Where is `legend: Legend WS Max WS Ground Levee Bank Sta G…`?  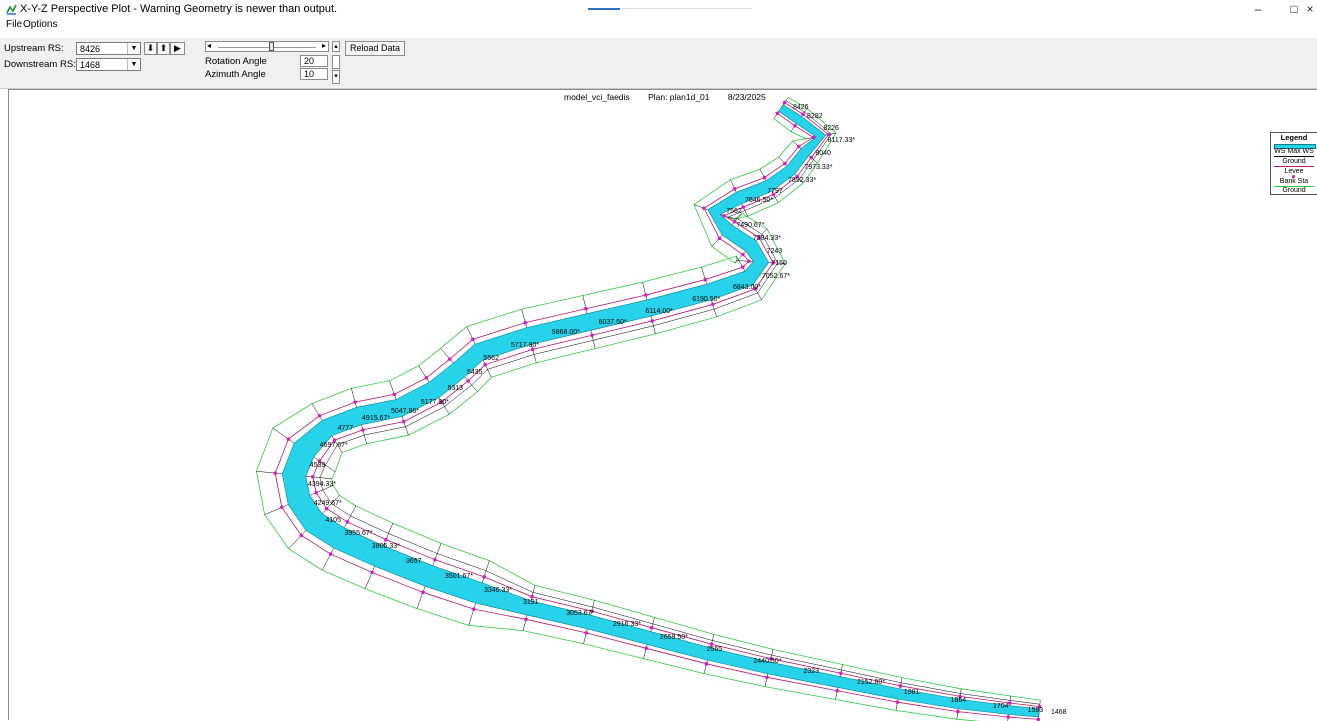
legend: Legend WS Max WS Ground Levee Bank Sta G… is located at coordinates (1293, 163).